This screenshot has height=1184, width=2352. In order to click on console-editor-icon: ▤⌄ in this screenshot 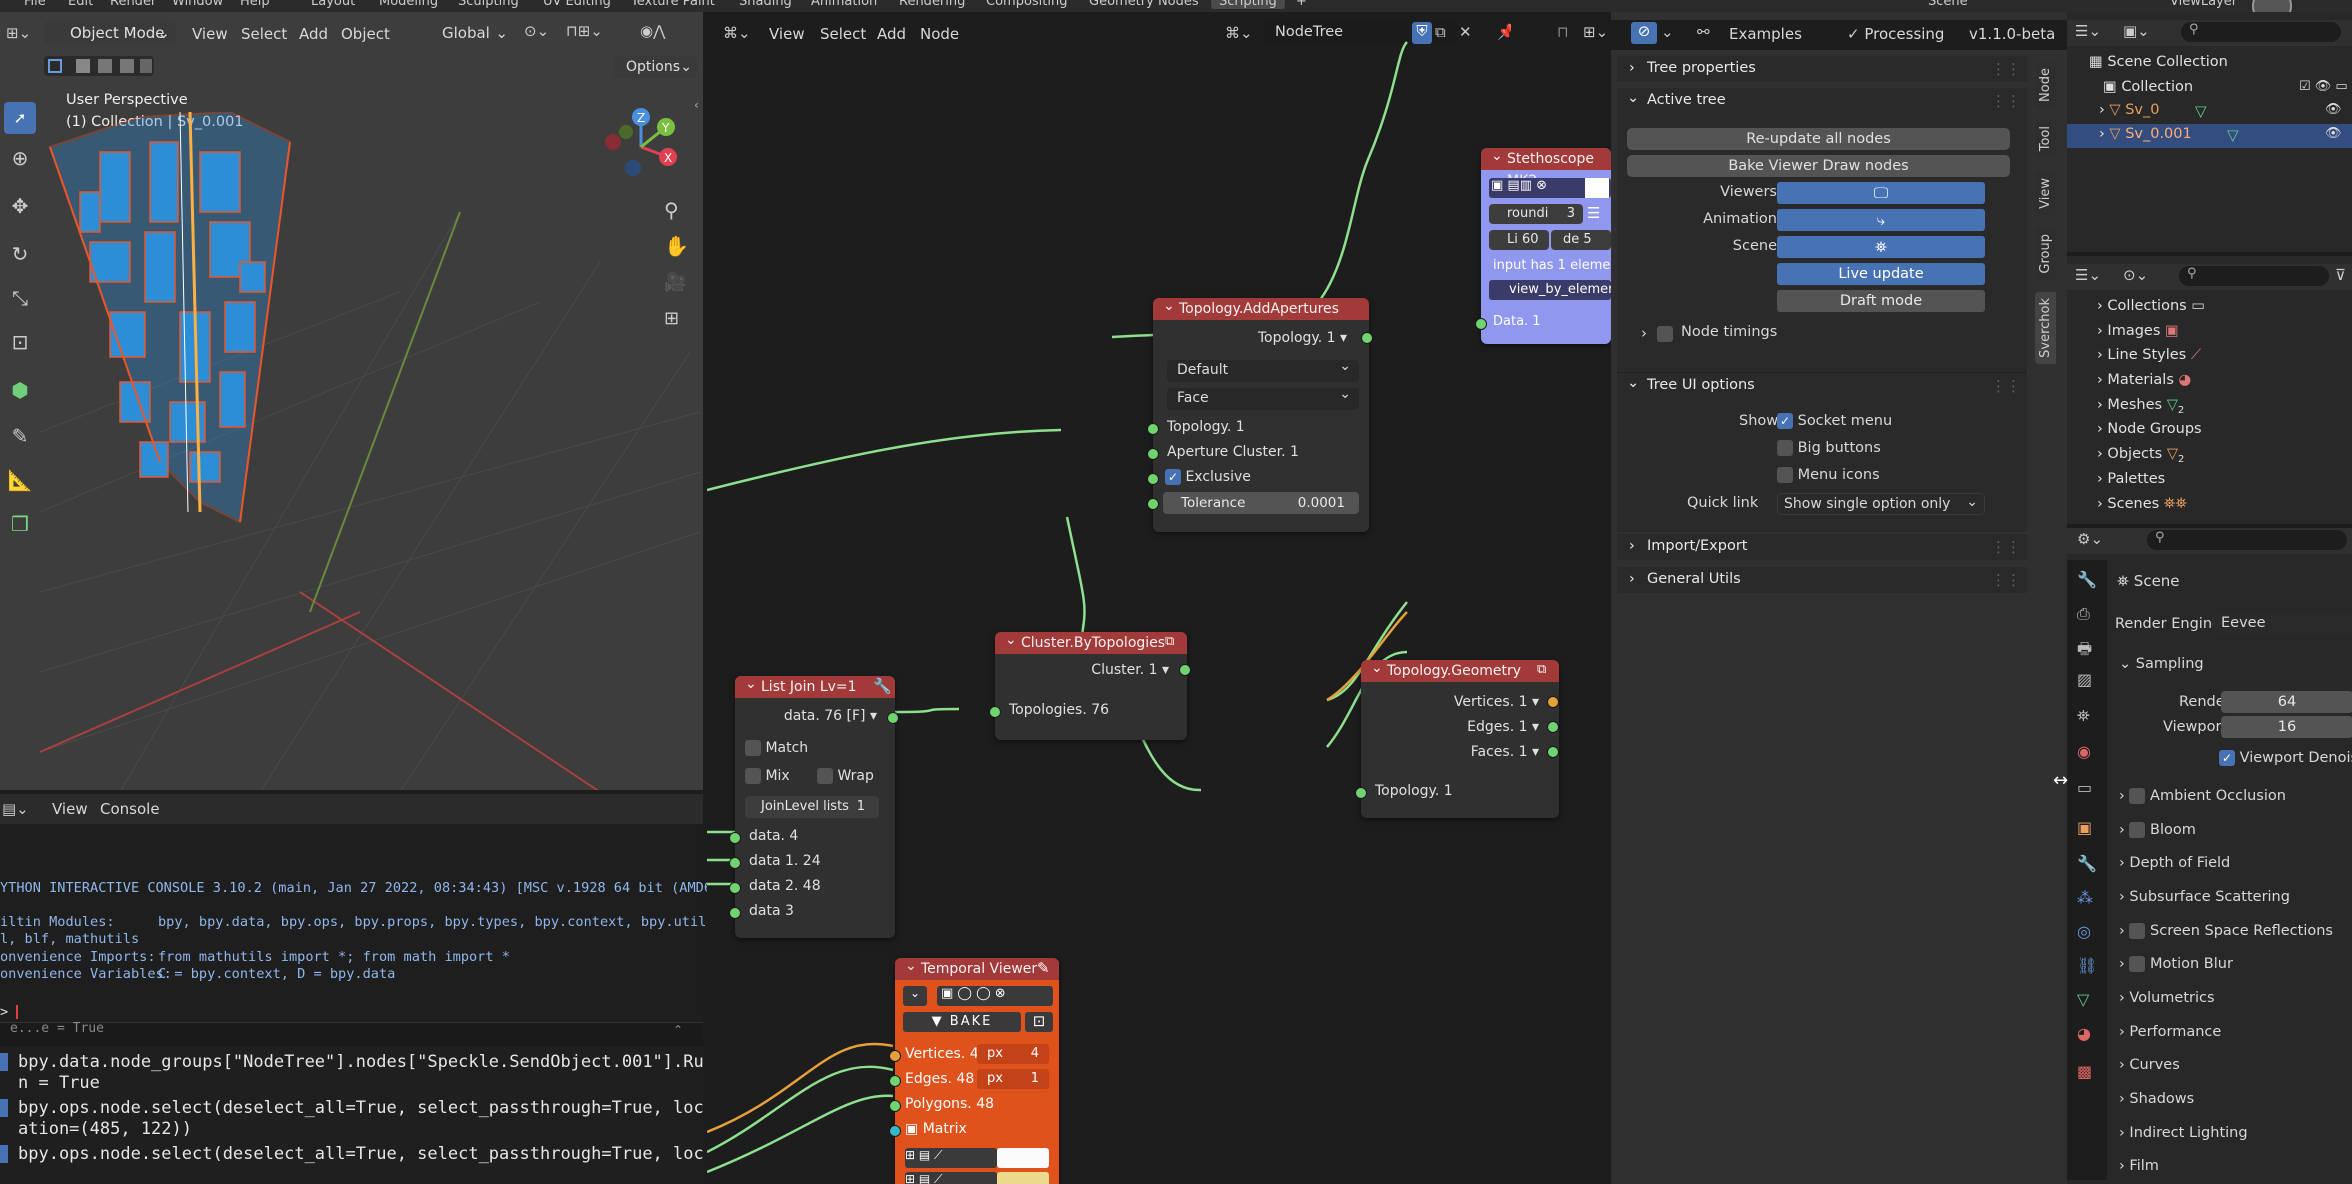, I will do `click(15, 809)`.